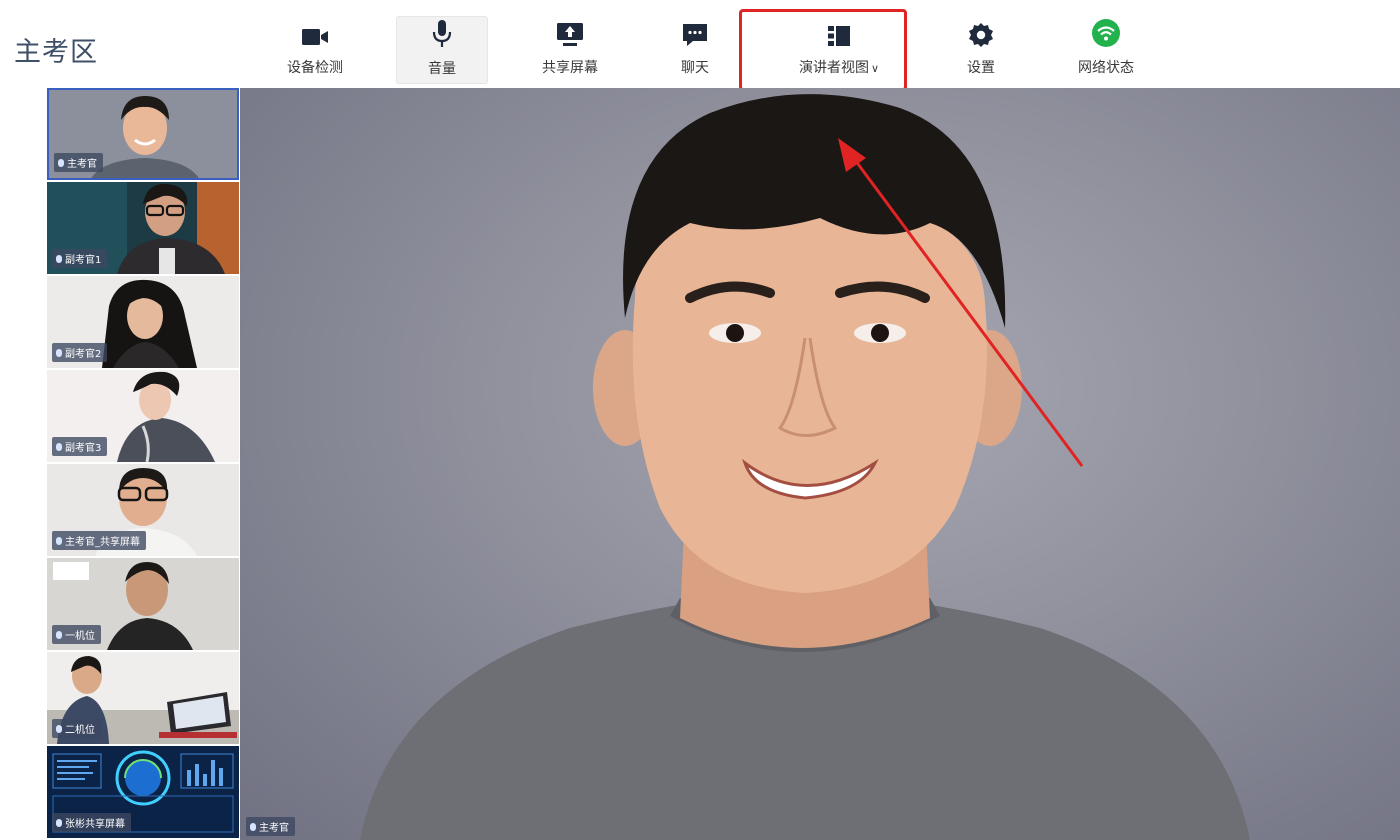  Describe the element at coordinates (875, 68) in the screenshot. I see `chevron-down-icon: ∨` at that location.